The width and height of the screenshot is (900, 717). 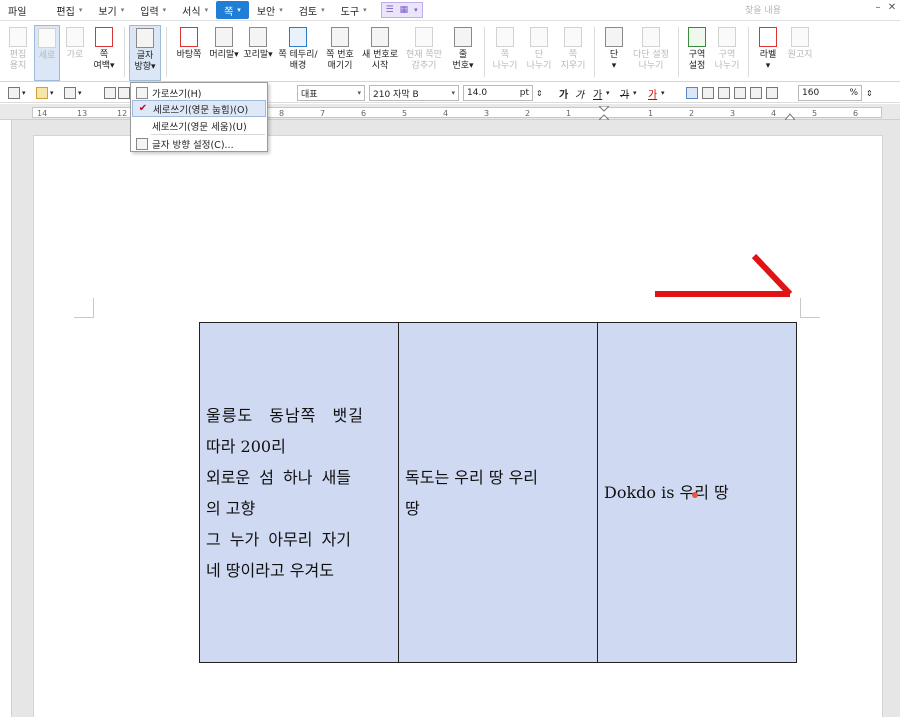 I want to click on open-folder-icon, so click(x=42, y=93).